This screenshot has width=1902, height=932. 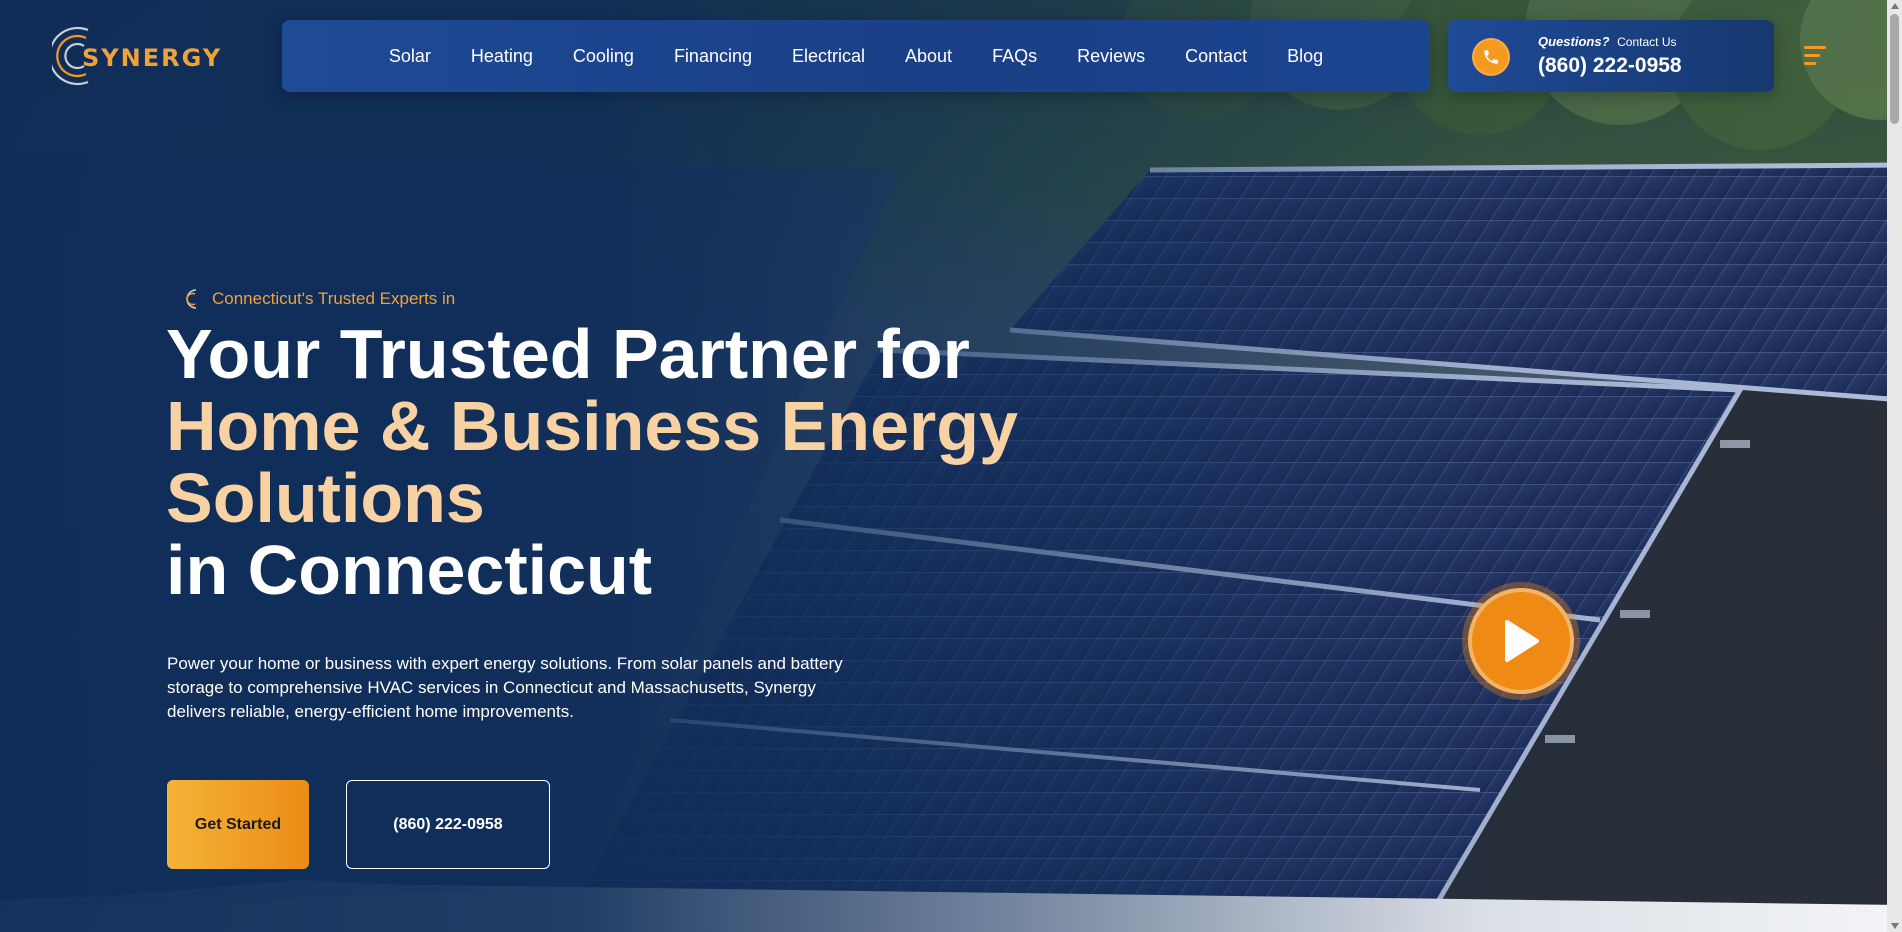 What do you see at coordinates (1817, 58) in the screenshot?
I see `hamburger-menu-icon` at bounding box center [1817, 58].